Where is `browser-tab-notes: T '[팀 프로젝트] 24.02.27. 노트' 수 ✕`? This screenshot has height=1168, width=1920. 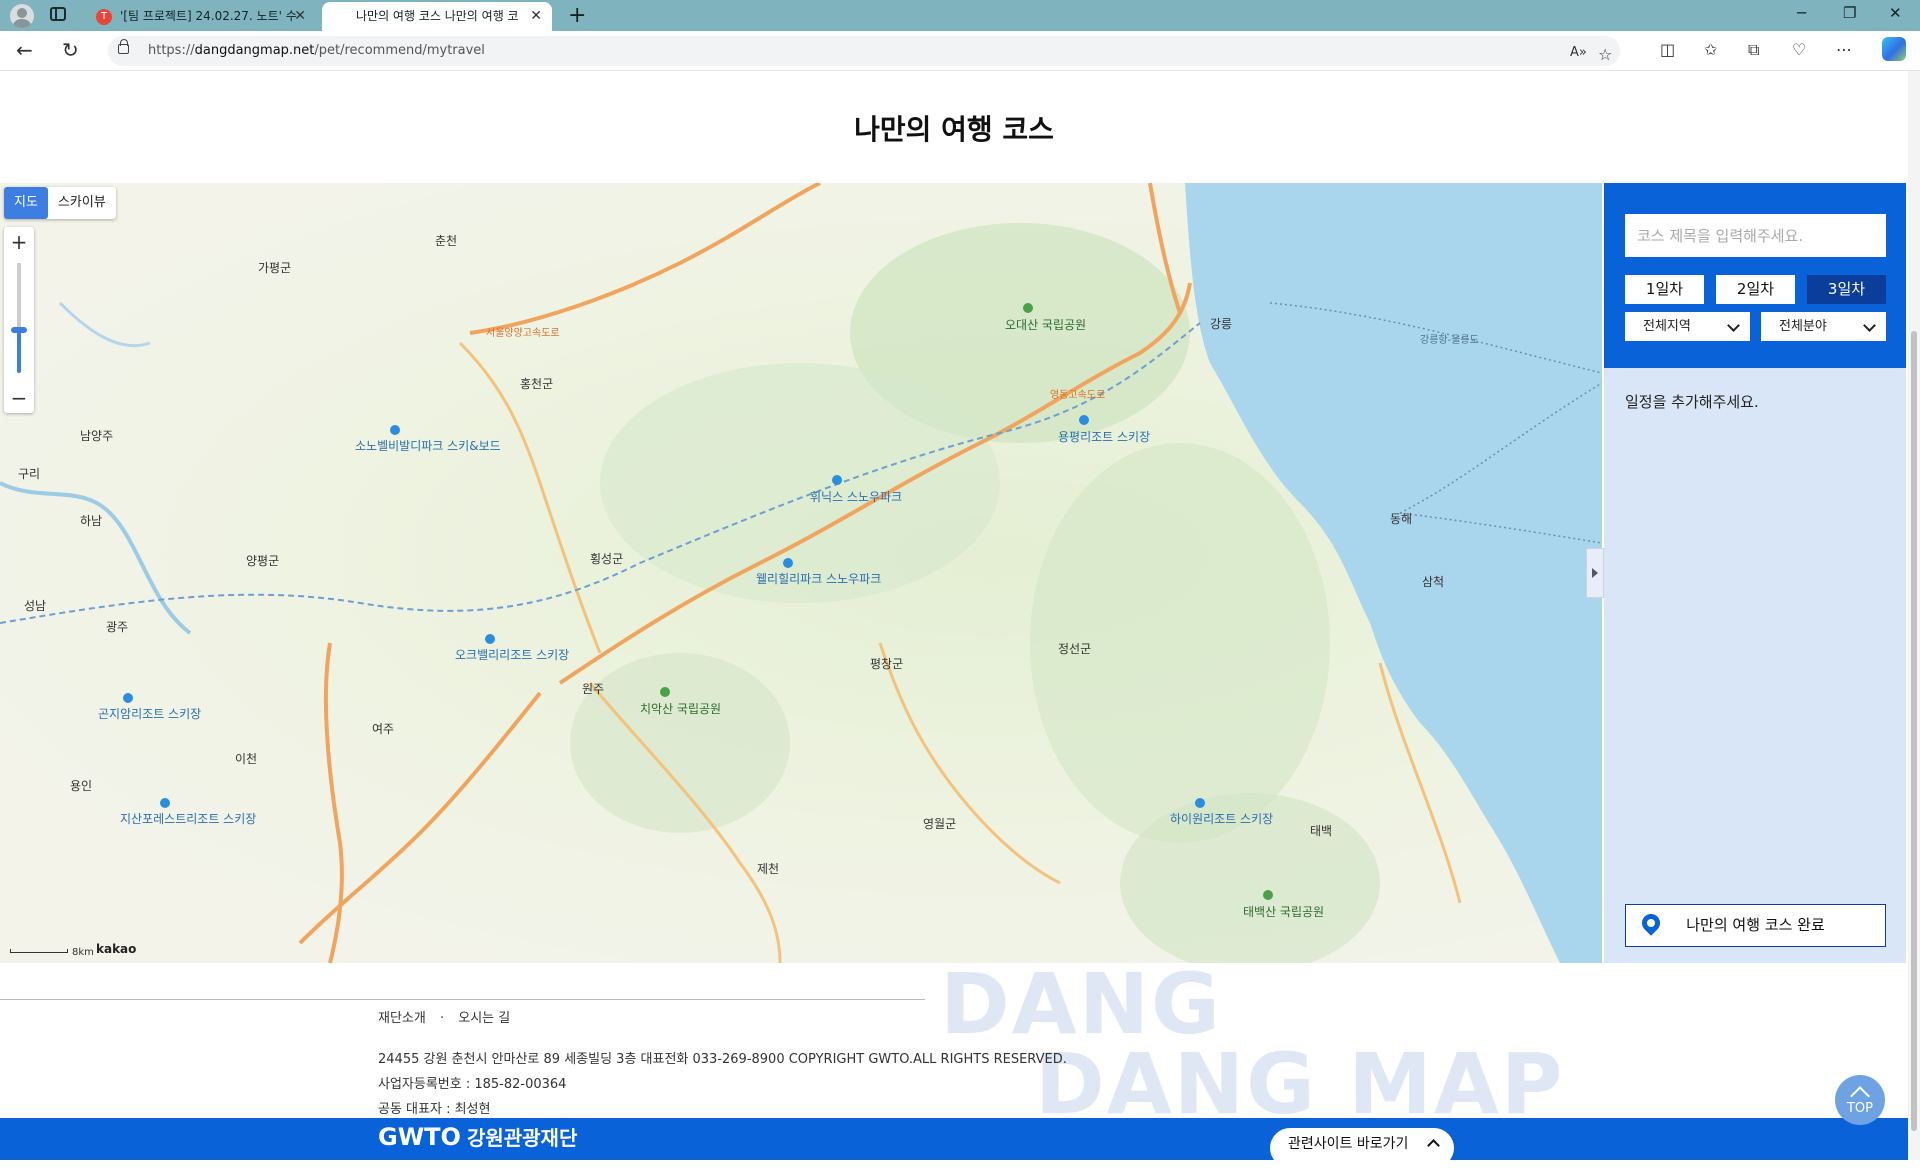 browser-tab-notes: T '[팀 프로젝트] 24.02.27. 노트' 수 ✕ is located at coordinates (201, 16).